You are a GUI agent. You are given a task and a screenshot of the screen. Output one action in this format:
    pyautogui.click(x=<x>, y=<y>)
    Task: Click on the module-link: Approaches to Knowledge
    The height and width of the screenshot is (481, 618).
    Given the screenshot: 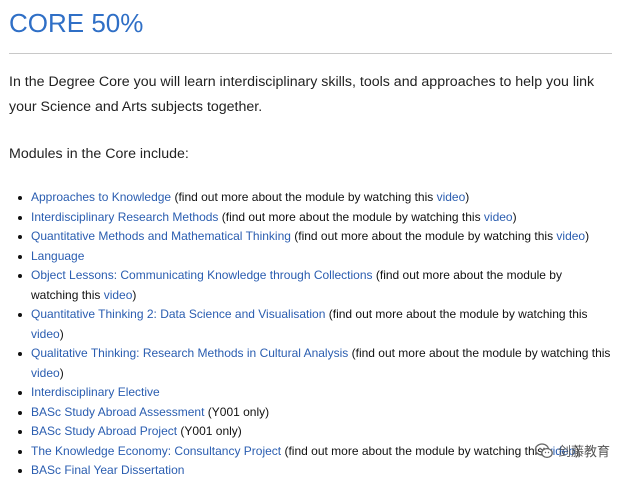 What is the action you would take?
    pyautogui.click(x=101, y=197)
    